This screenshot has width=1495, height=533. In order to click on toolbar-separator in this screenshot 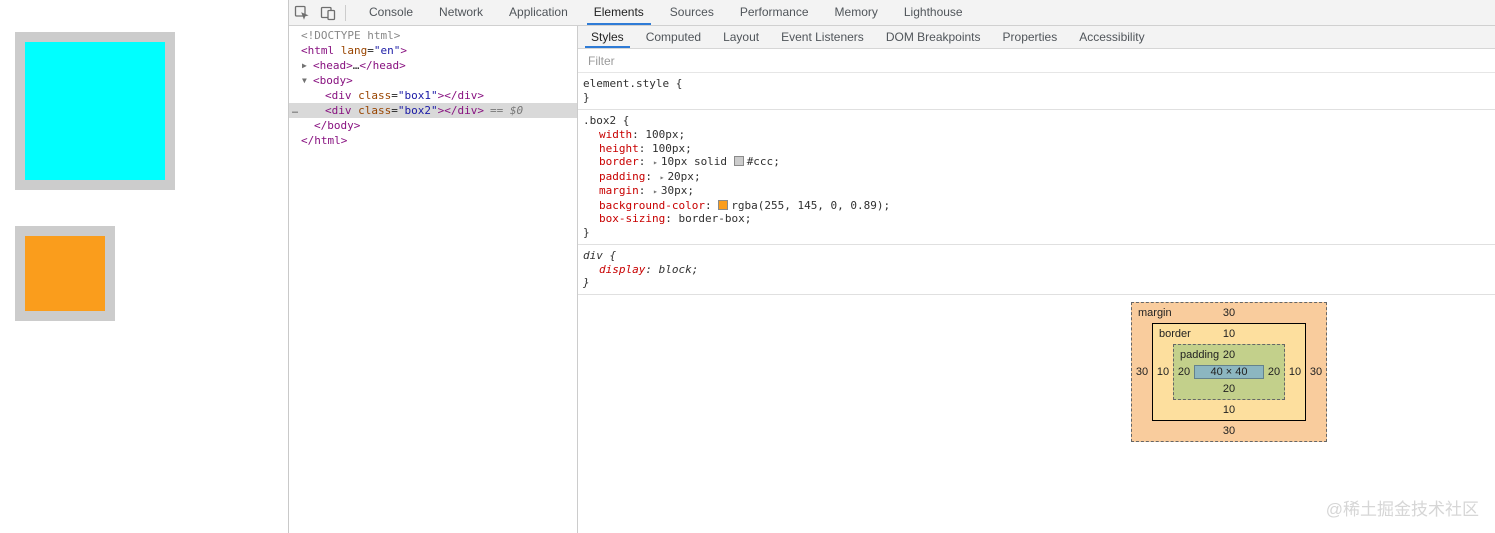, I will do `click(345, 12)`.